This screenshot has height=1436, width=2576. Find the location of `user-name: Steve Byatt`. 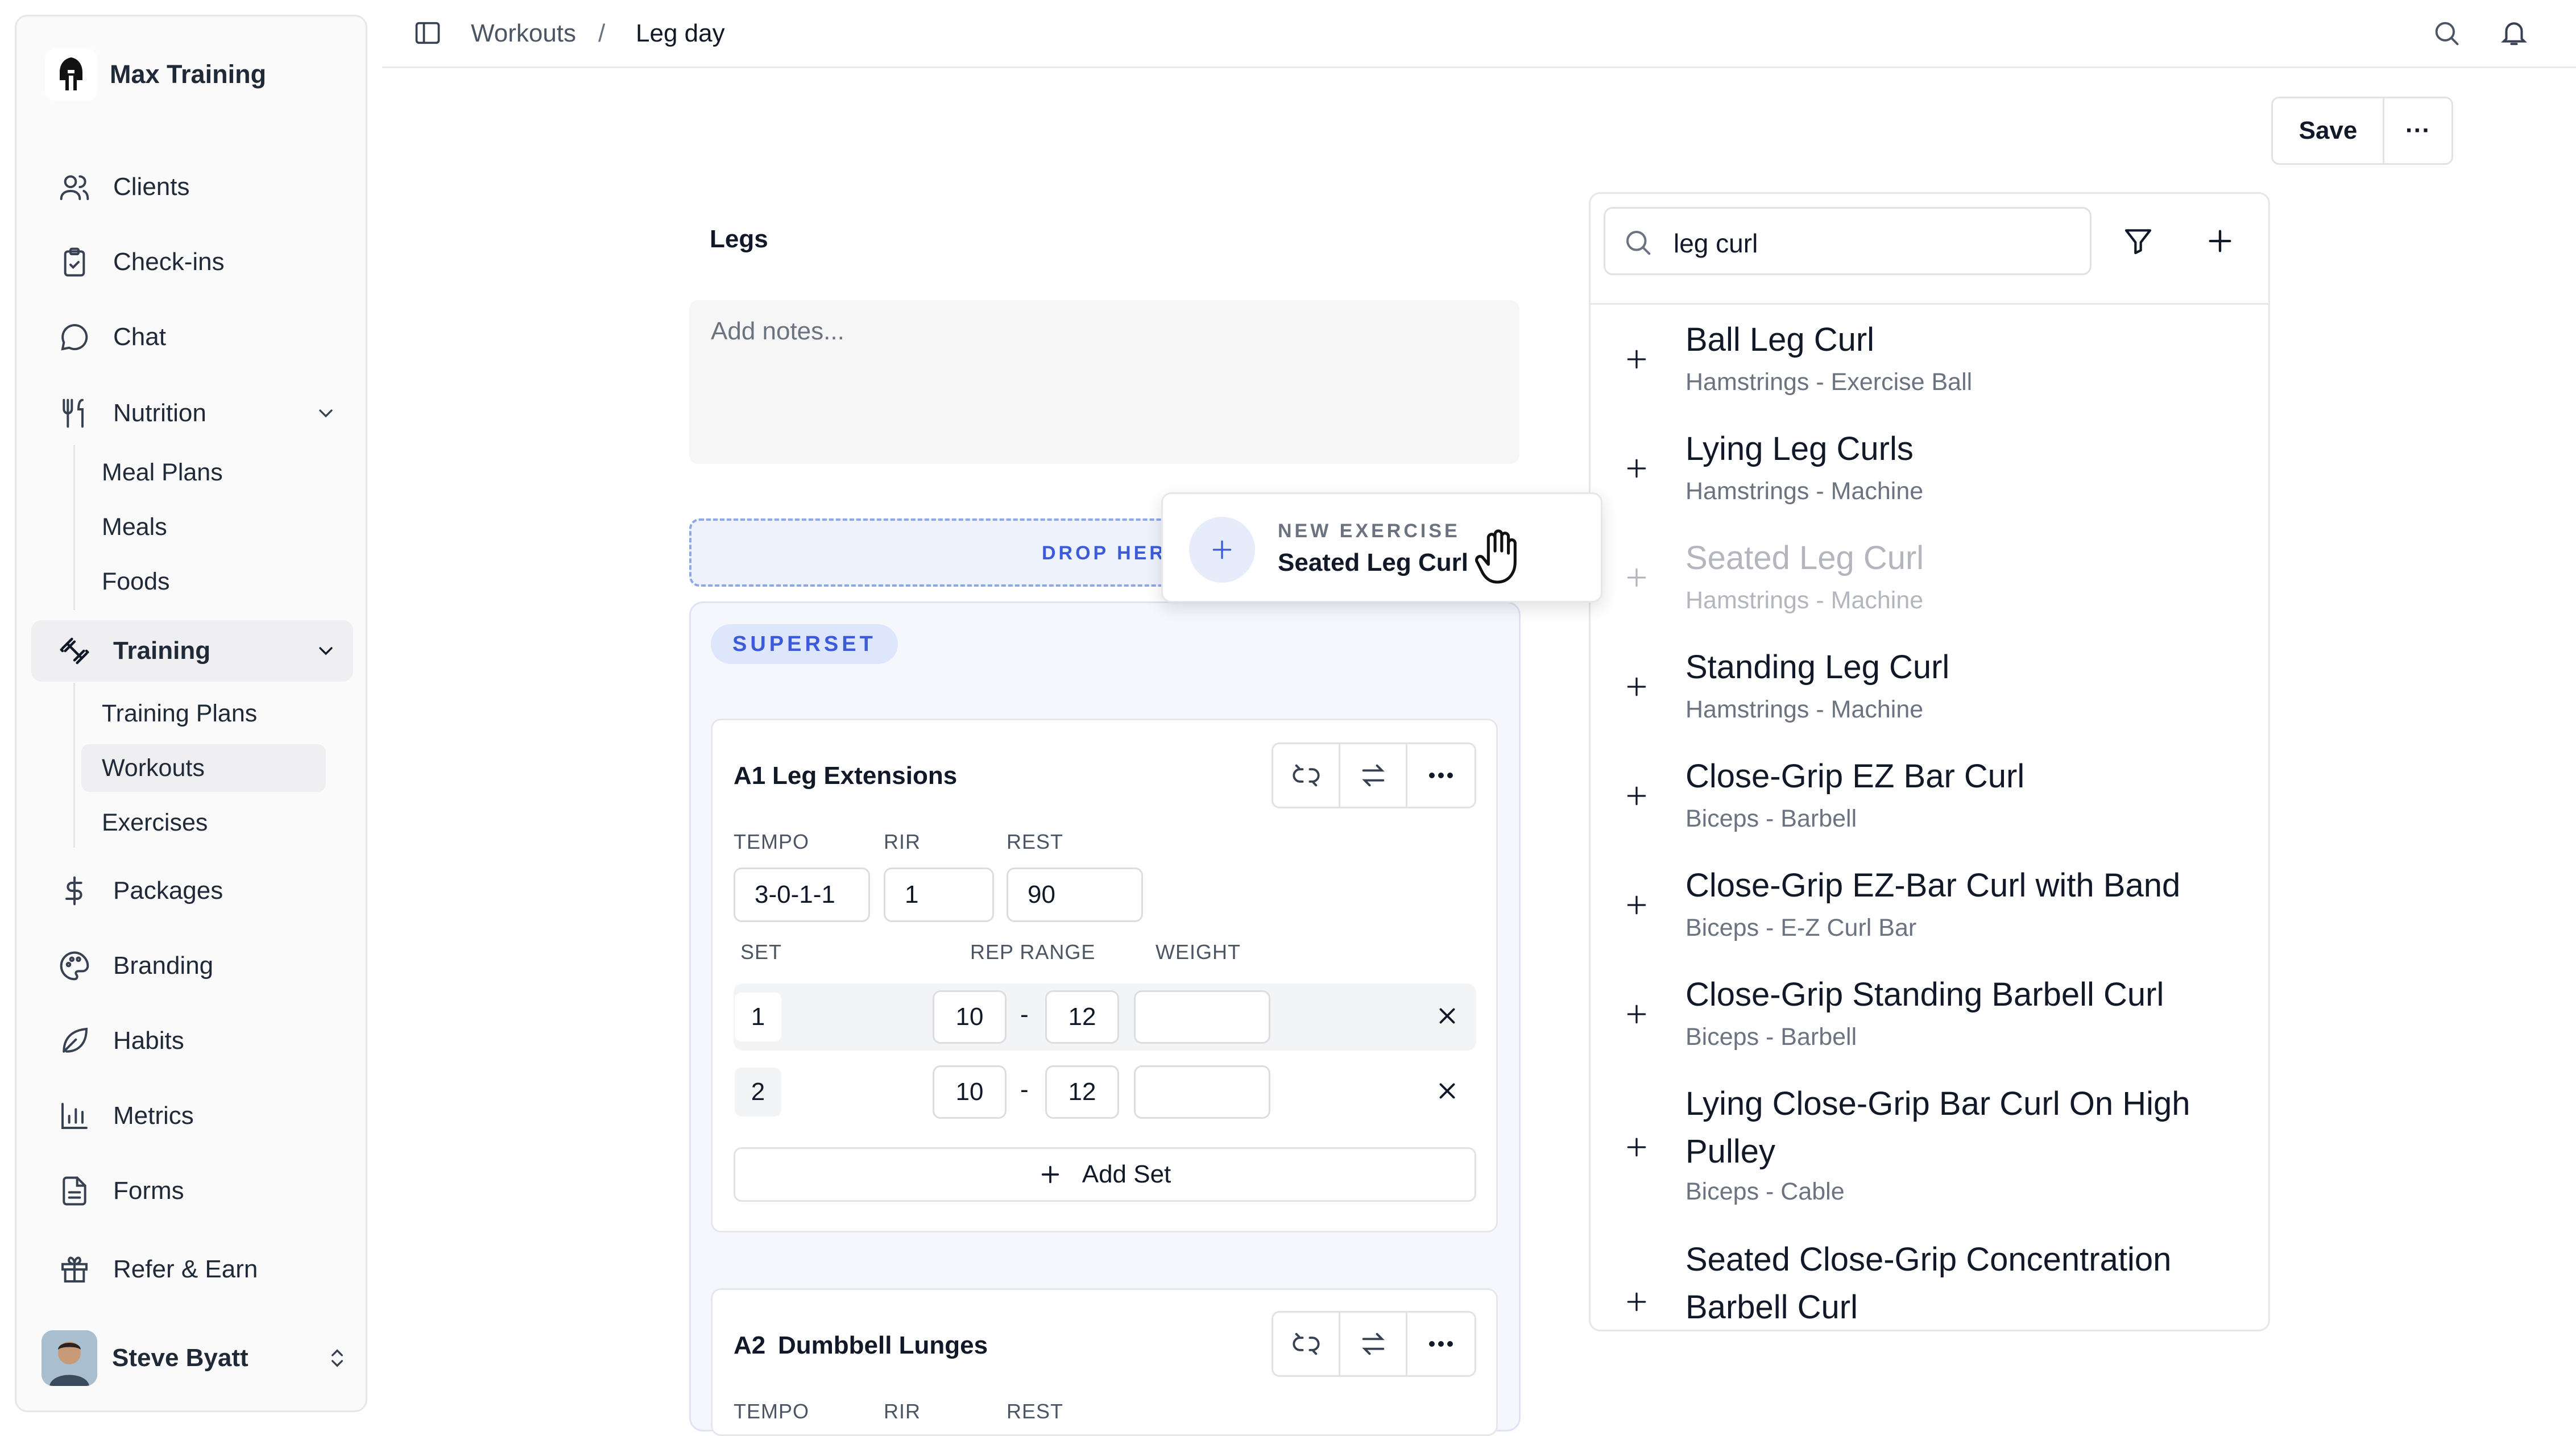

user-name: Steve Byatt is located at coordinates (180, 1358).